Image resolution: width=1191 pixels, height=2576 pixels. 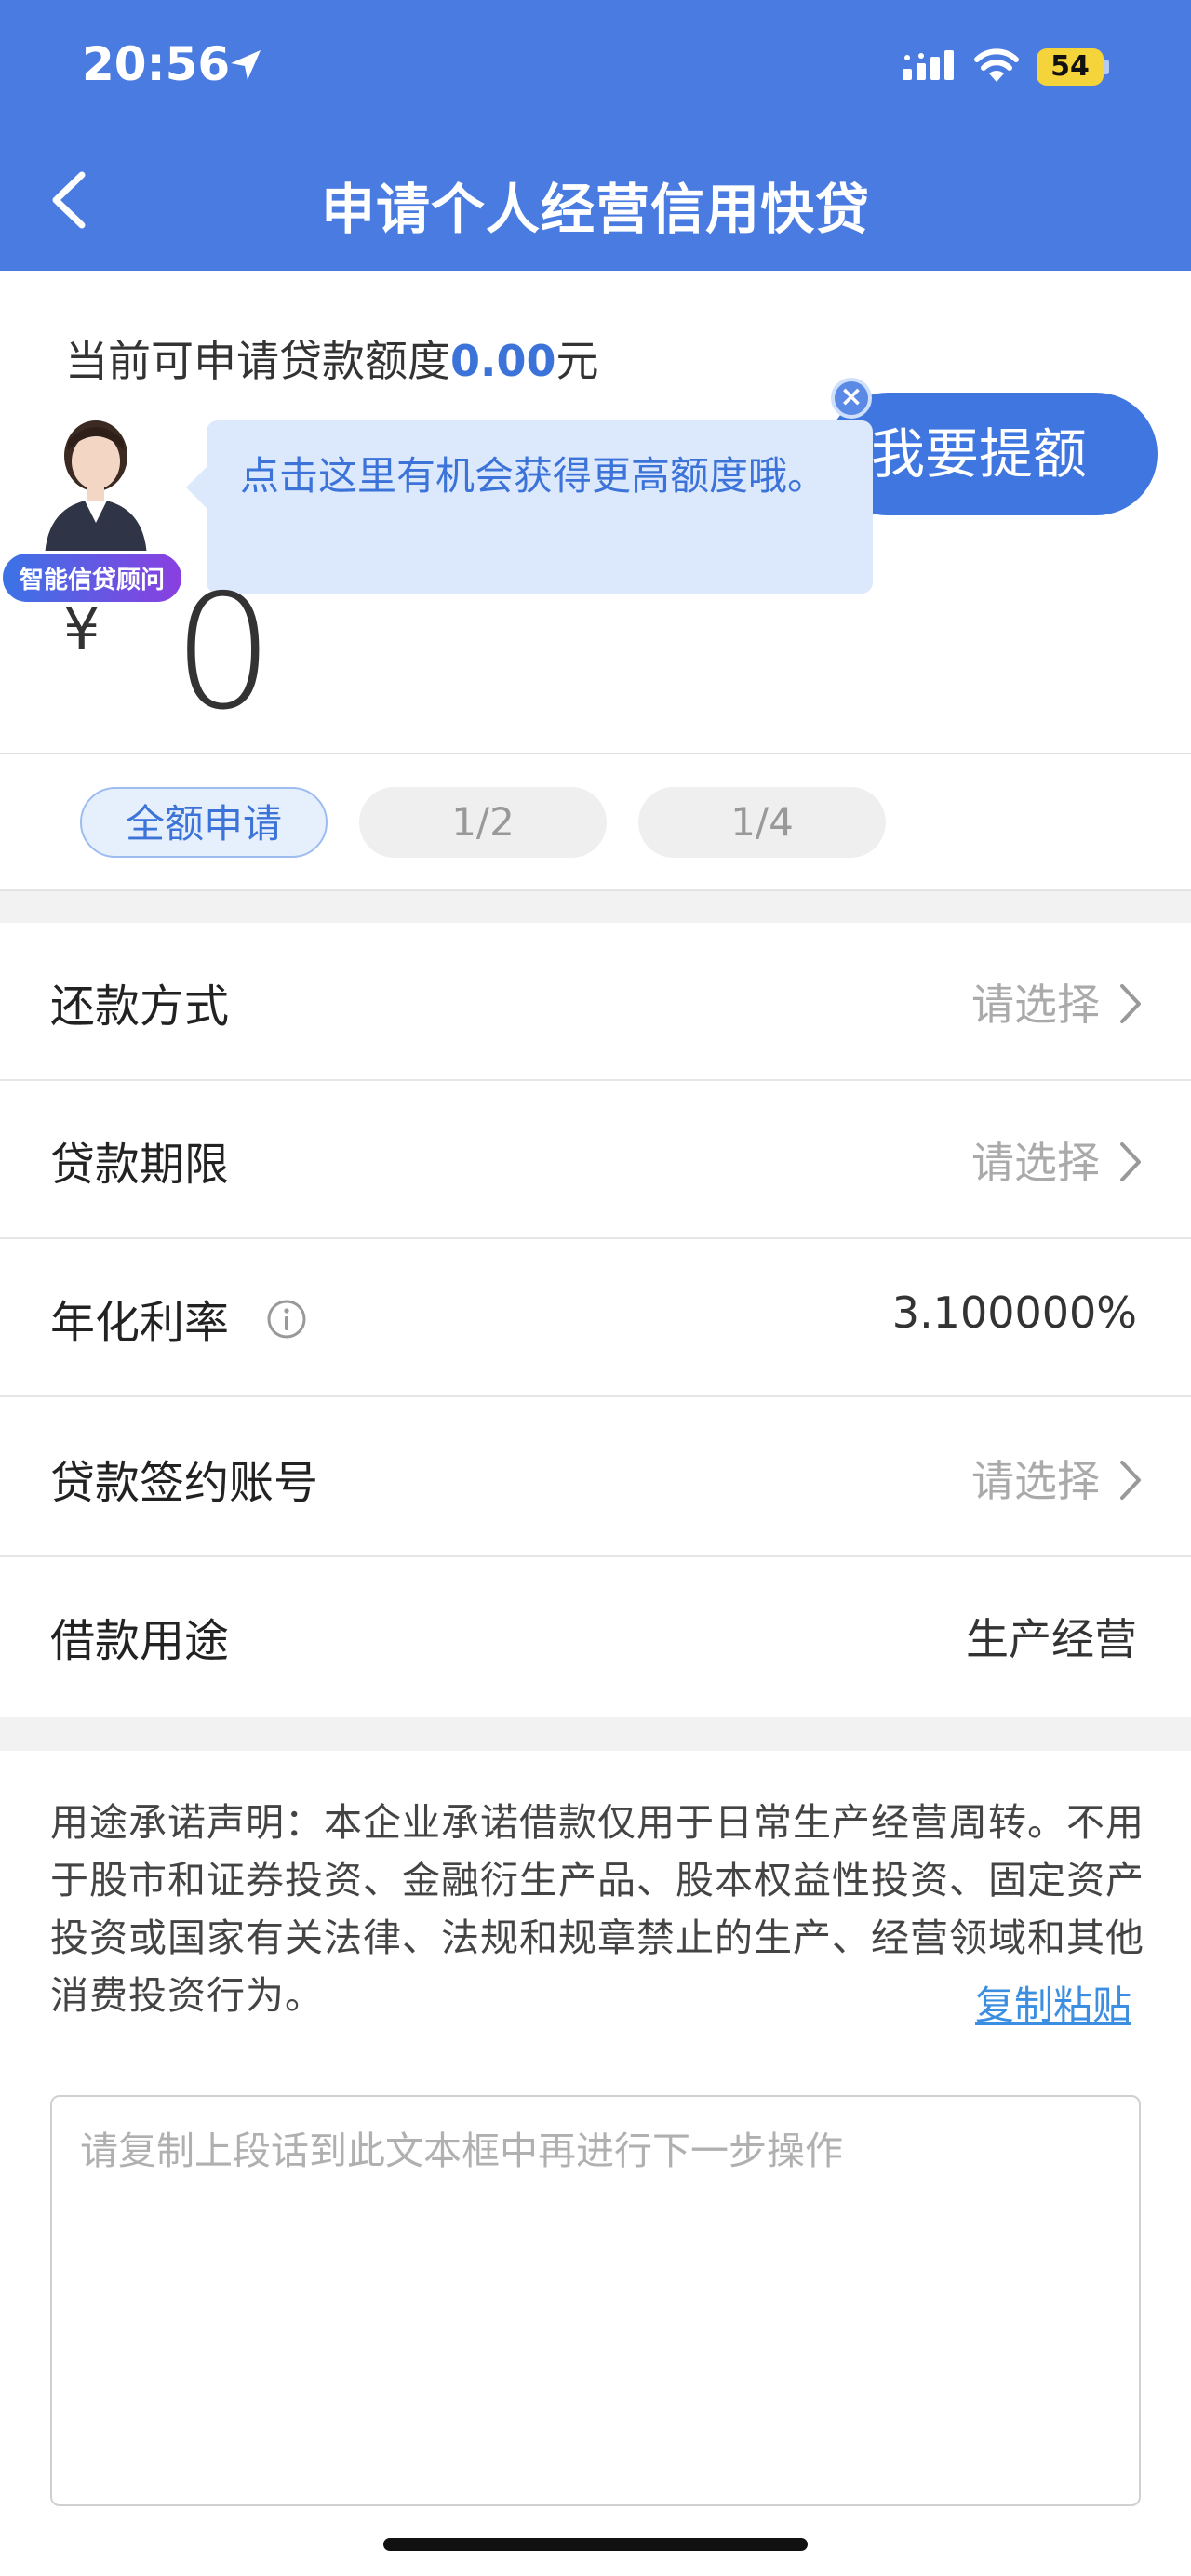 What do you see at coordinates (140, 1641) in the screenshot?
I see `loan-purpose-label: 借款用途` at bounding box center [140, 1641].